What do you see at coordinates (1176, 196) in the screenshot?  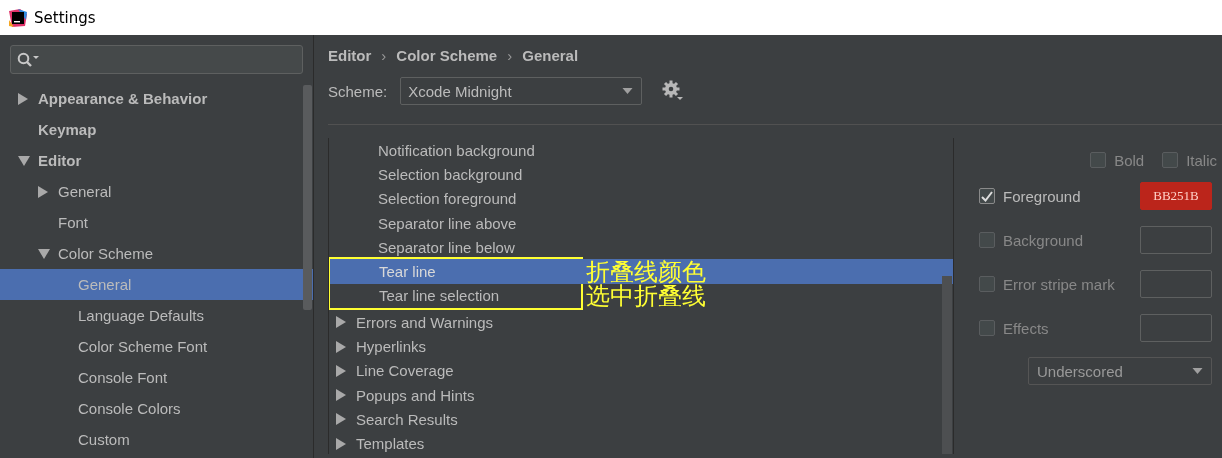 I see `color-swatch: BB251B` at bounding box center [1176, 196].